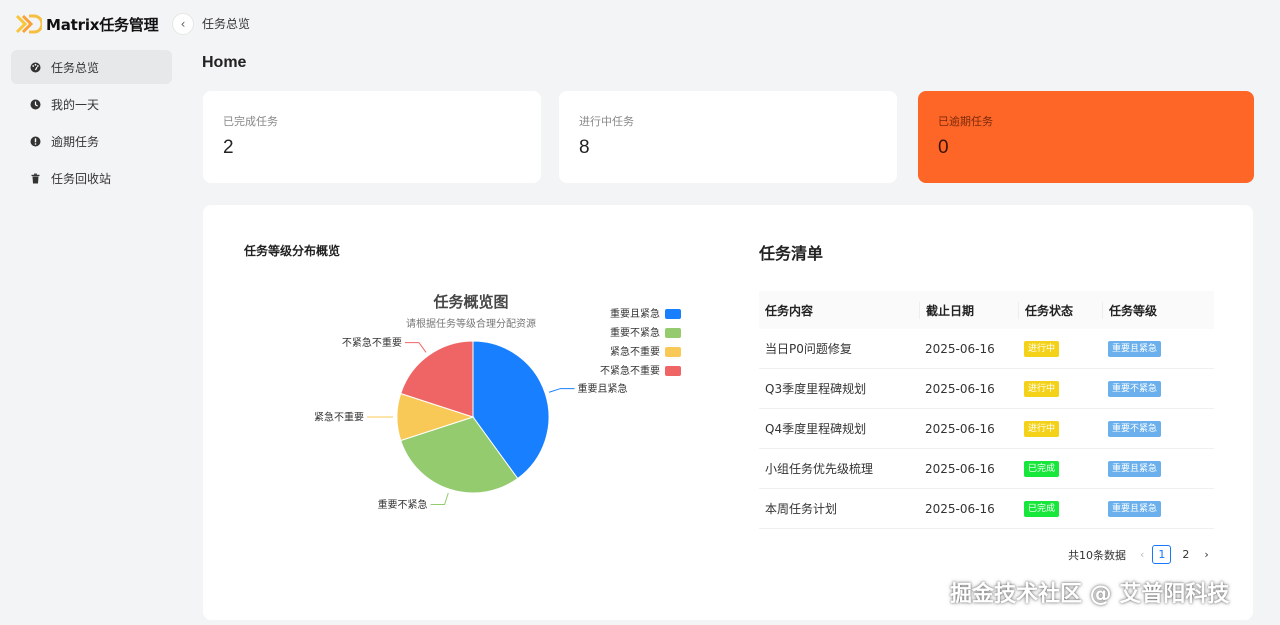 This screenshot has width=1280, height=625. What do you see at coordinates (965, 121) in the screenshot?
I see `stat-label: 已逾期任务` at bounding box center [965, 121].